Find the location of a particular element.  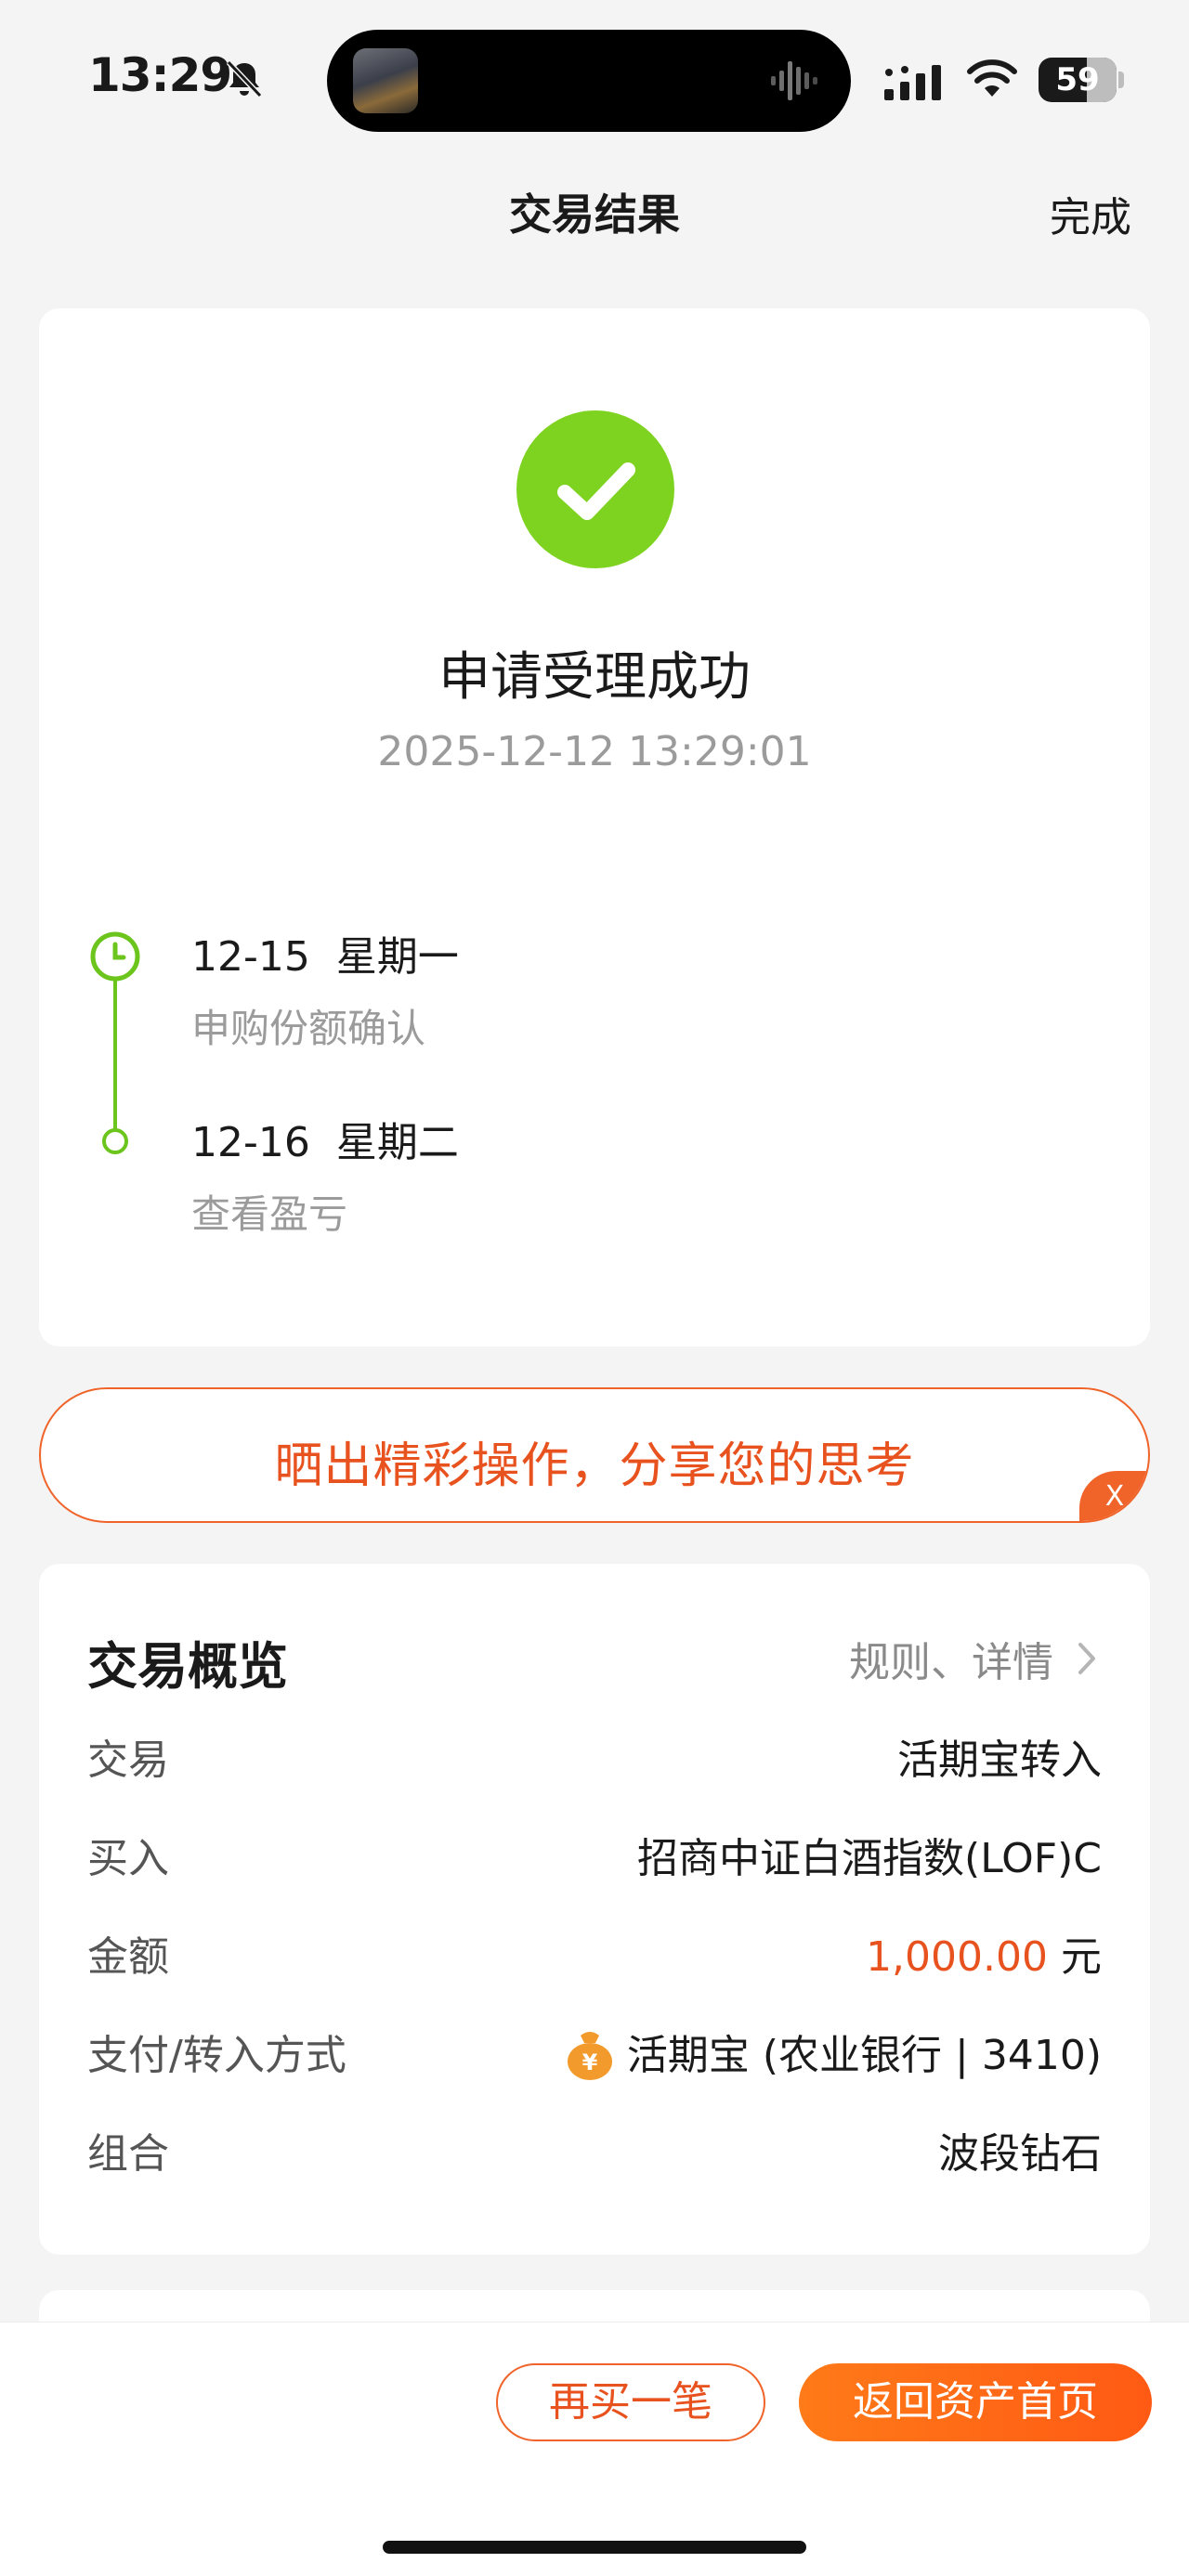

bottom-action-bar: 再买一笔 返回资产首页 is located at coordinates (594, 2449).